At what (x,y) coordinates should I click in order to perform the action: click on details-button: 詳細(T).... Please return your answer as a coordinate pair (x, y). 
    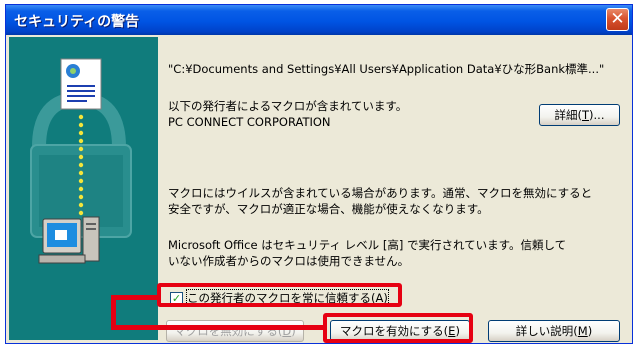
    Looking at the image, I should click on (579, 115).